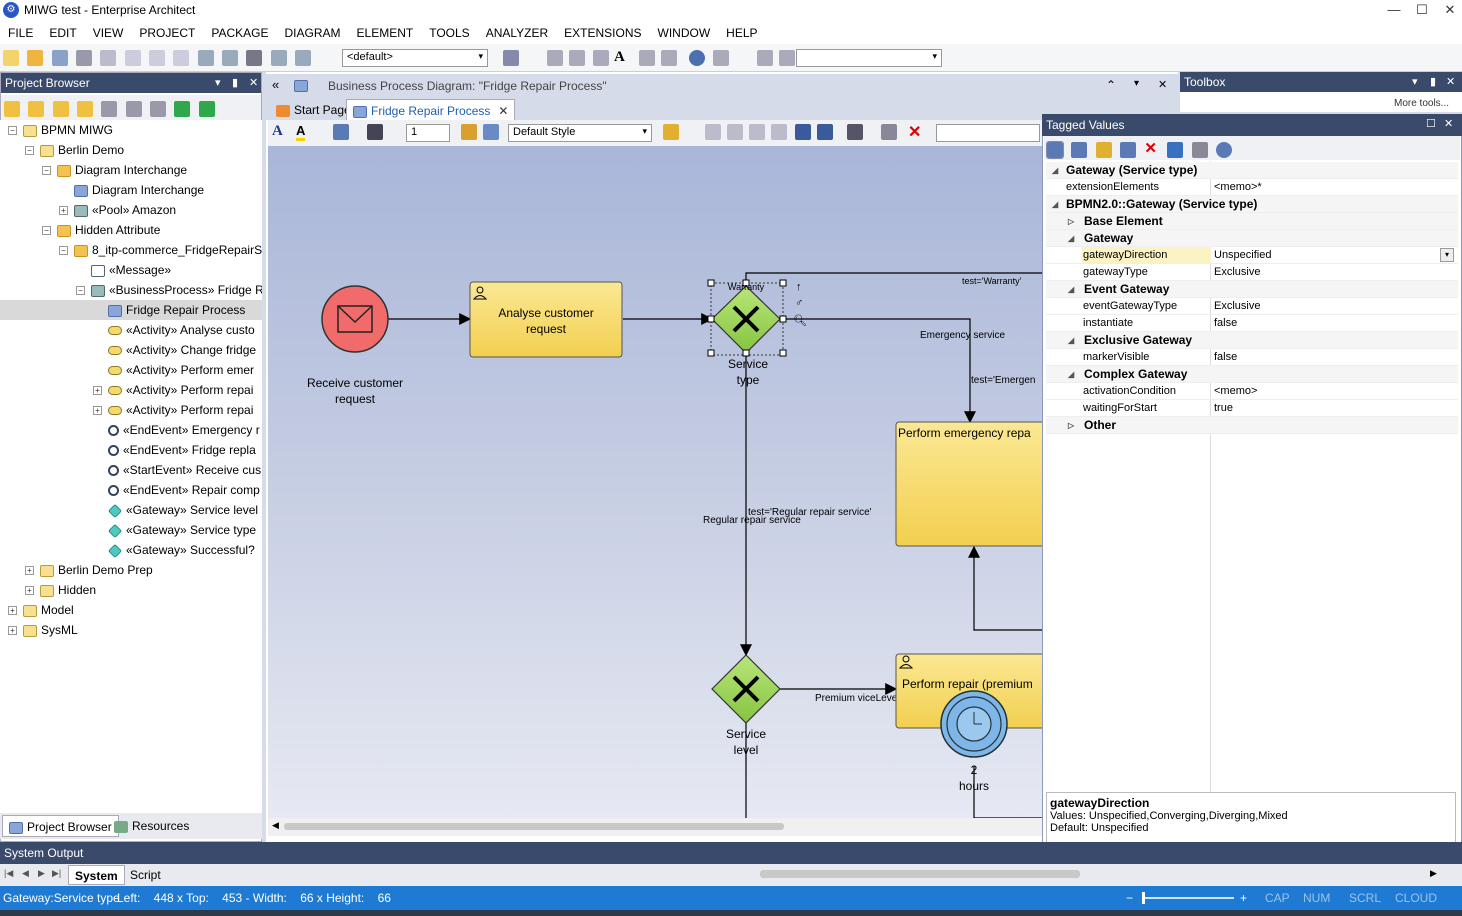 The image size is (1462, 916). What do you see at coordinates (355, 319) in the screenshot?
I see `start-event-receive` at bounding box center [355, 319].